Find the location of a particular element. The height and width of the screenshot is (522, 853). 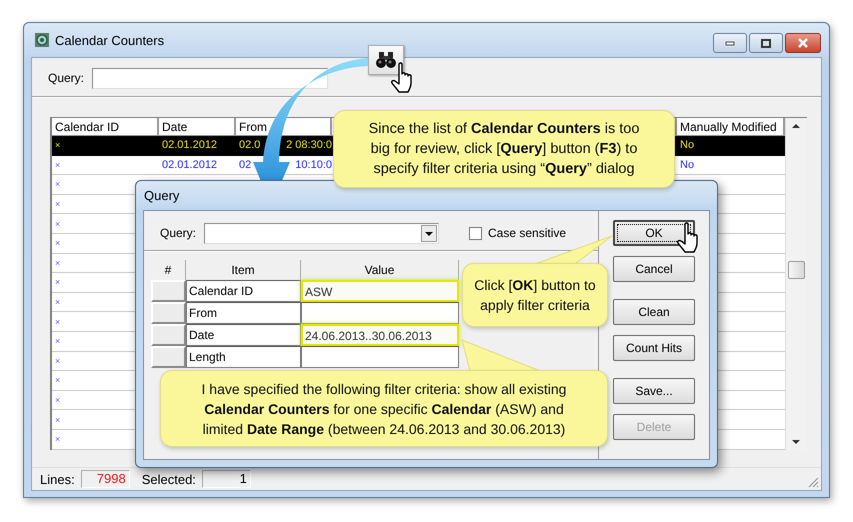

status-label: Selected: is located at coordinates (169, 479).